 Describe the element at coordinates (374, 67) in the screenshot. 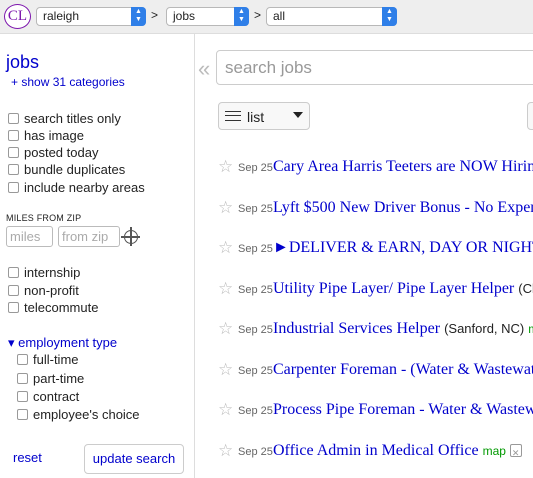

I see `search-input: search jobs` at that location.